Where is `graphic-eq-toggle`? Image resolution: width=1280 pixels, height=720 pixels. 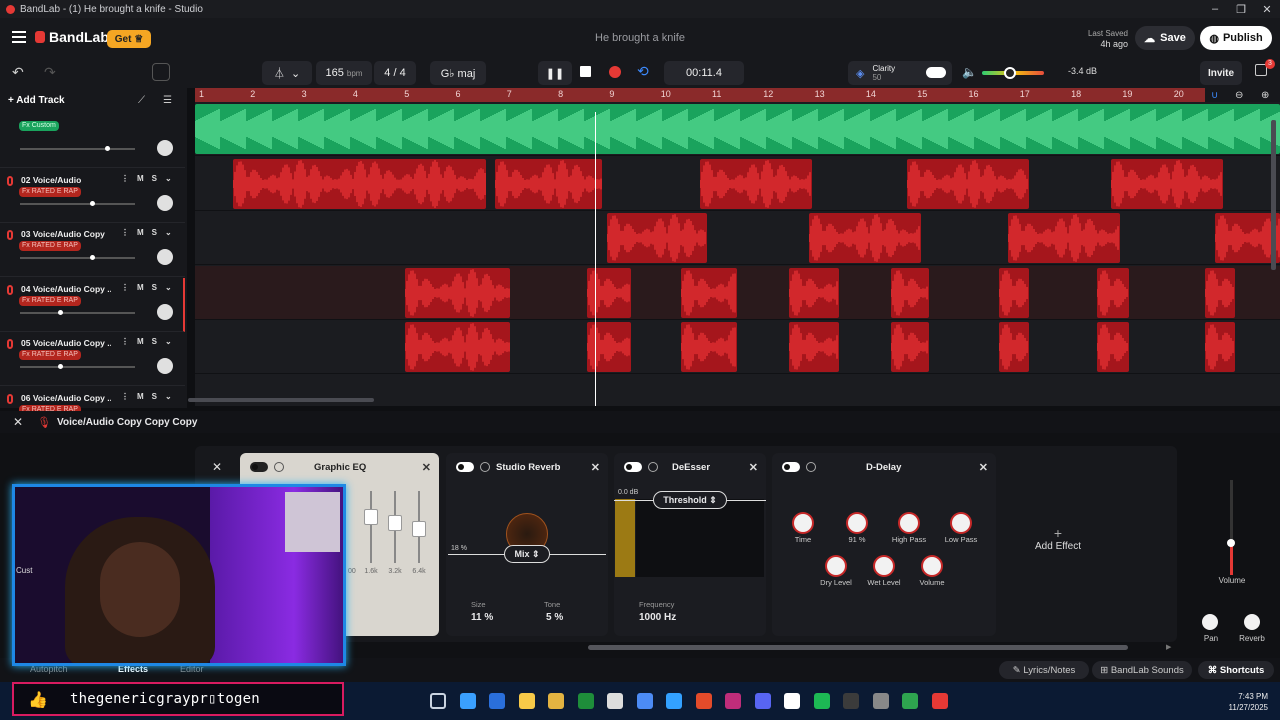 graphic-eq-toggle is located at coordinates (259, 467).